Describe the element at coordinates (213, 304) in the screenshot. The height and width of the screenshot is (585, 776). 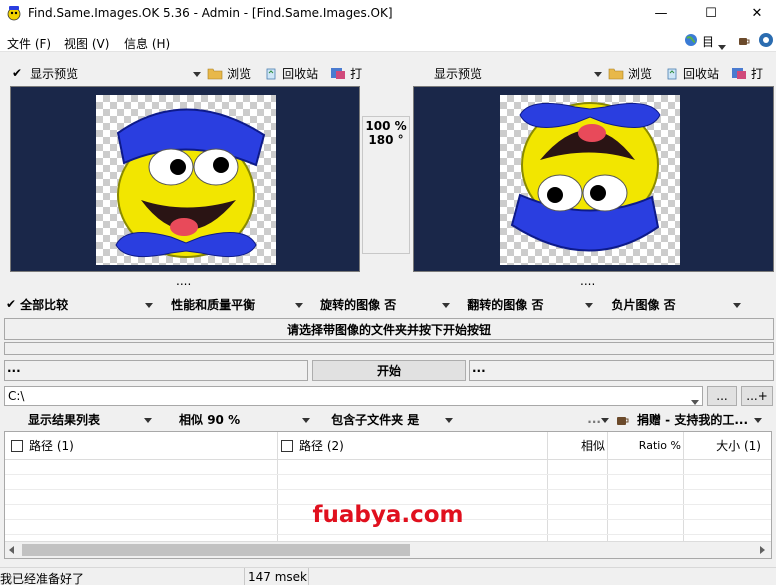
I see `balance-option: 性能和质量平衡` at that location.